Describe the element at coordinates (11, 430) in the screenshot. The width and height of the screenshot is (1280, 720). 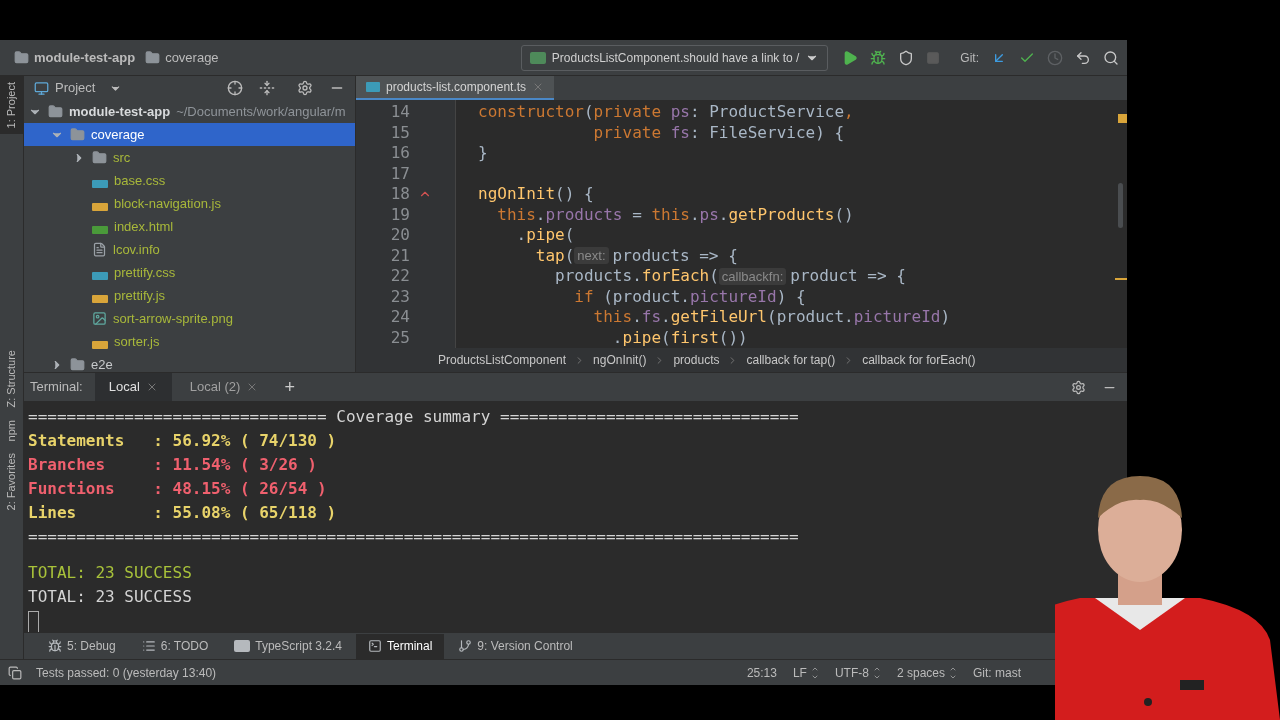
I see `side-tab: npm` at that location.